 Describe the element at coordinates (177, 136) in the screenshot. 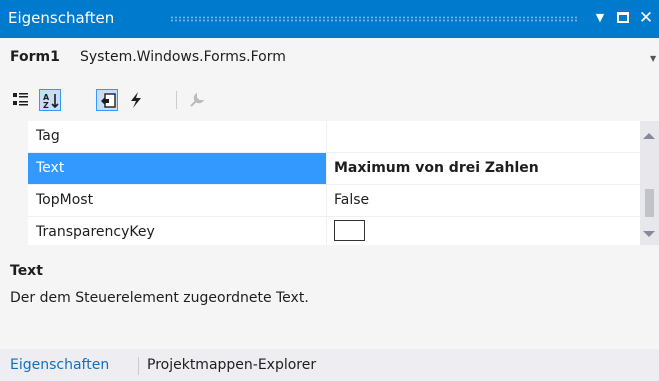

I see `property-name: Tag` at that location.